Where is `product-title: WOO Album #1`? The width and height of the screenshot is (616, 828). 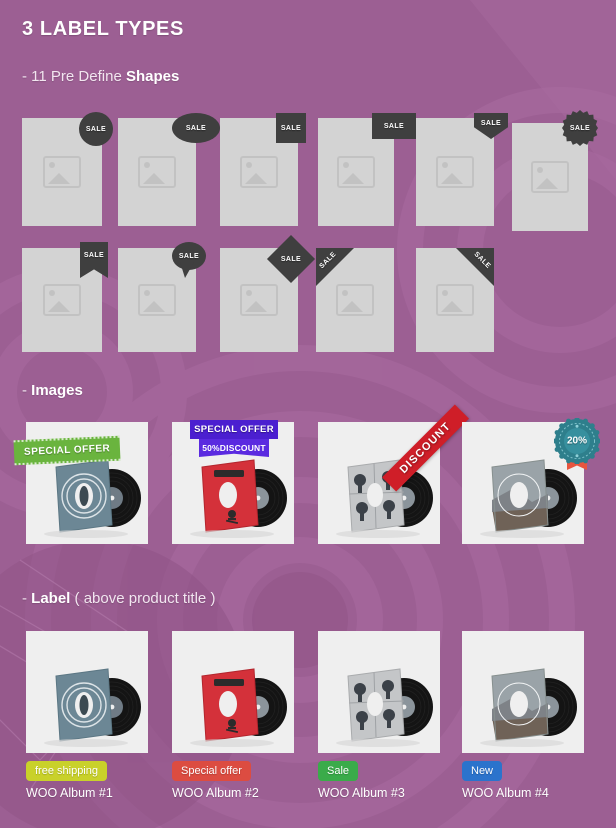
product-title: WOO Album #1 is located at coordinates (69, 793).